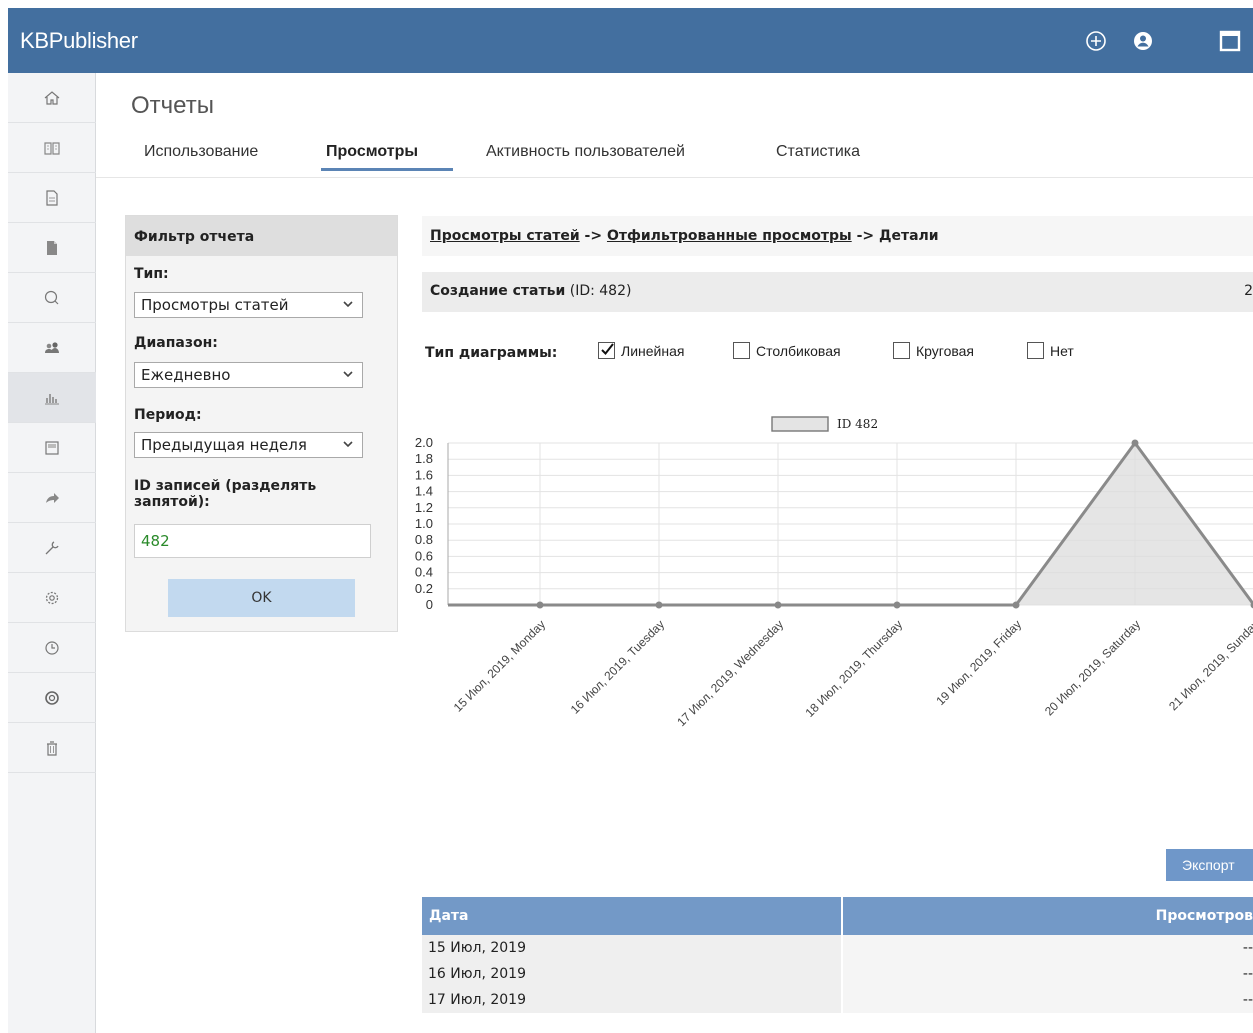  Describe the element at coordinates (641, 350) in the screenshot. I see `chart-type-line-option: Линейная` at that location.